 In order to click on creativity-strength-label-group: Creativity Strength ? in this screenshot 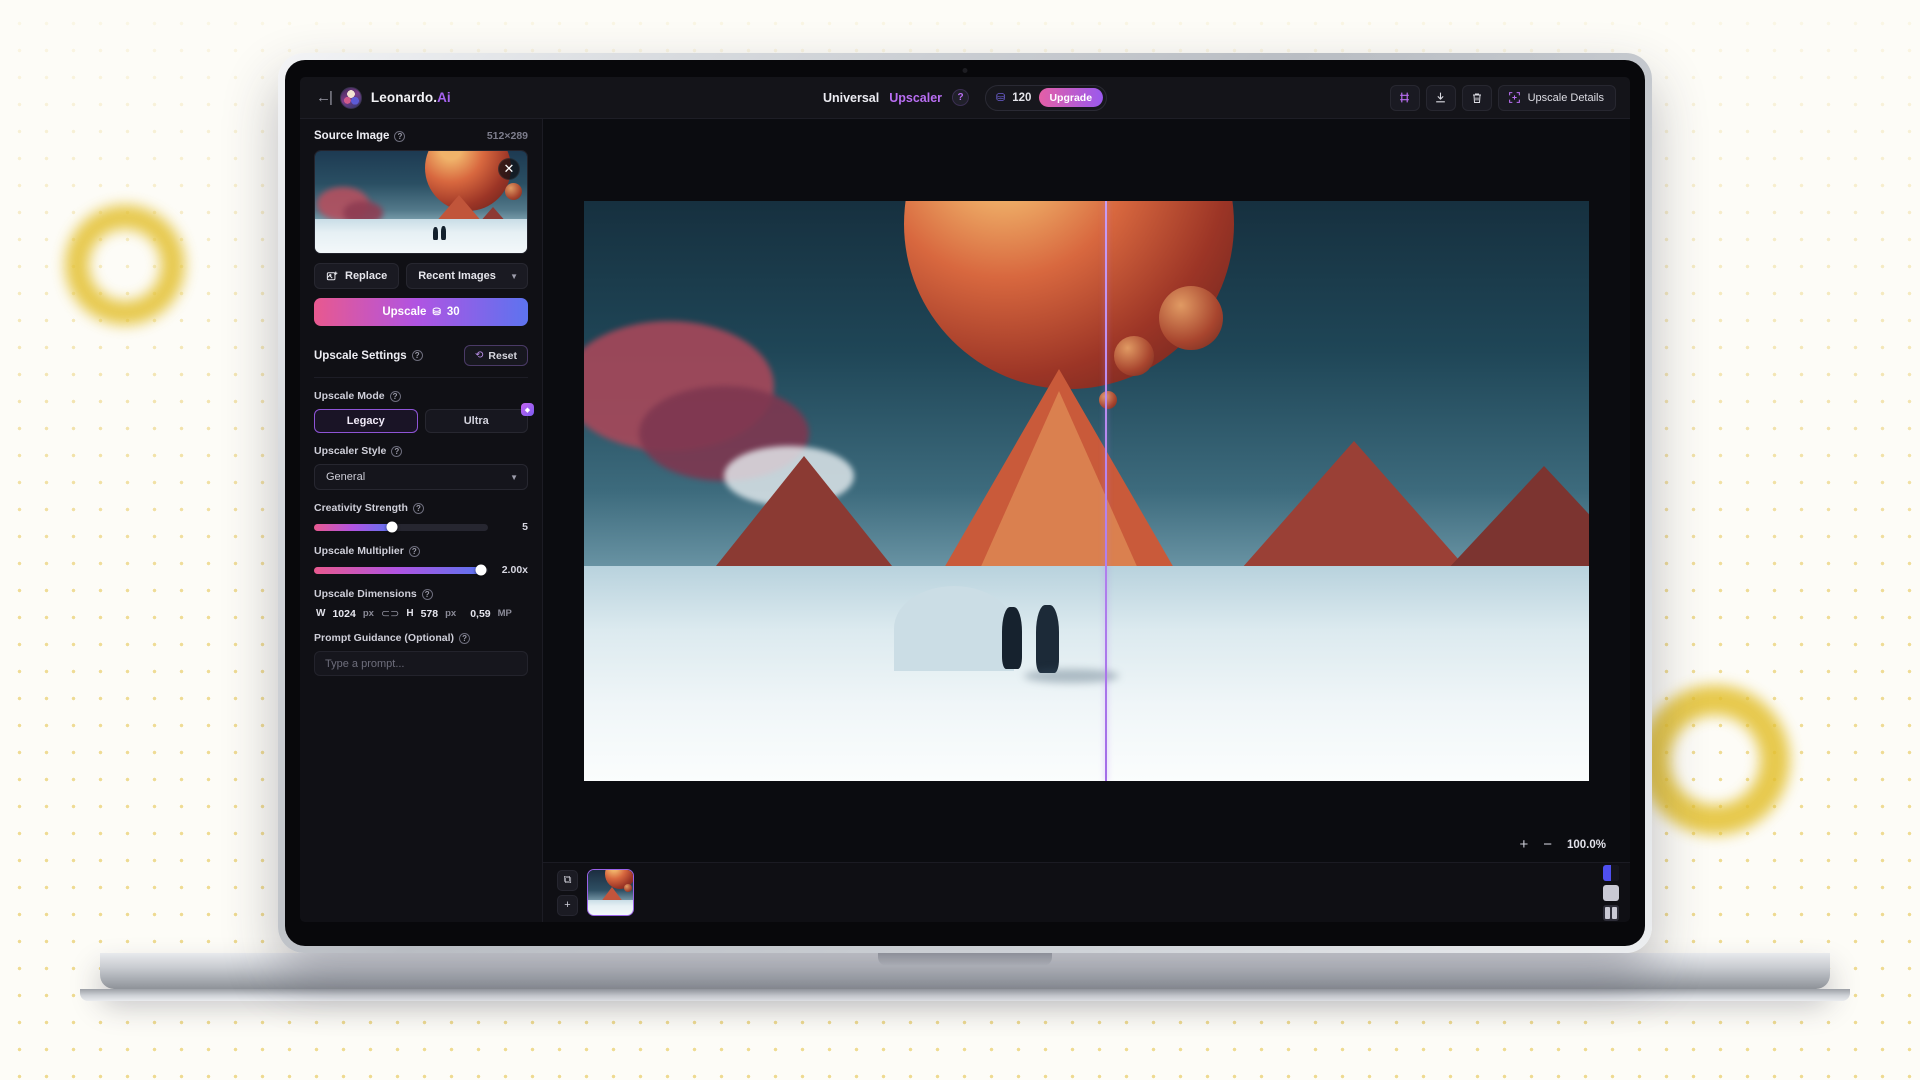, I will do `click(421, 508)`.